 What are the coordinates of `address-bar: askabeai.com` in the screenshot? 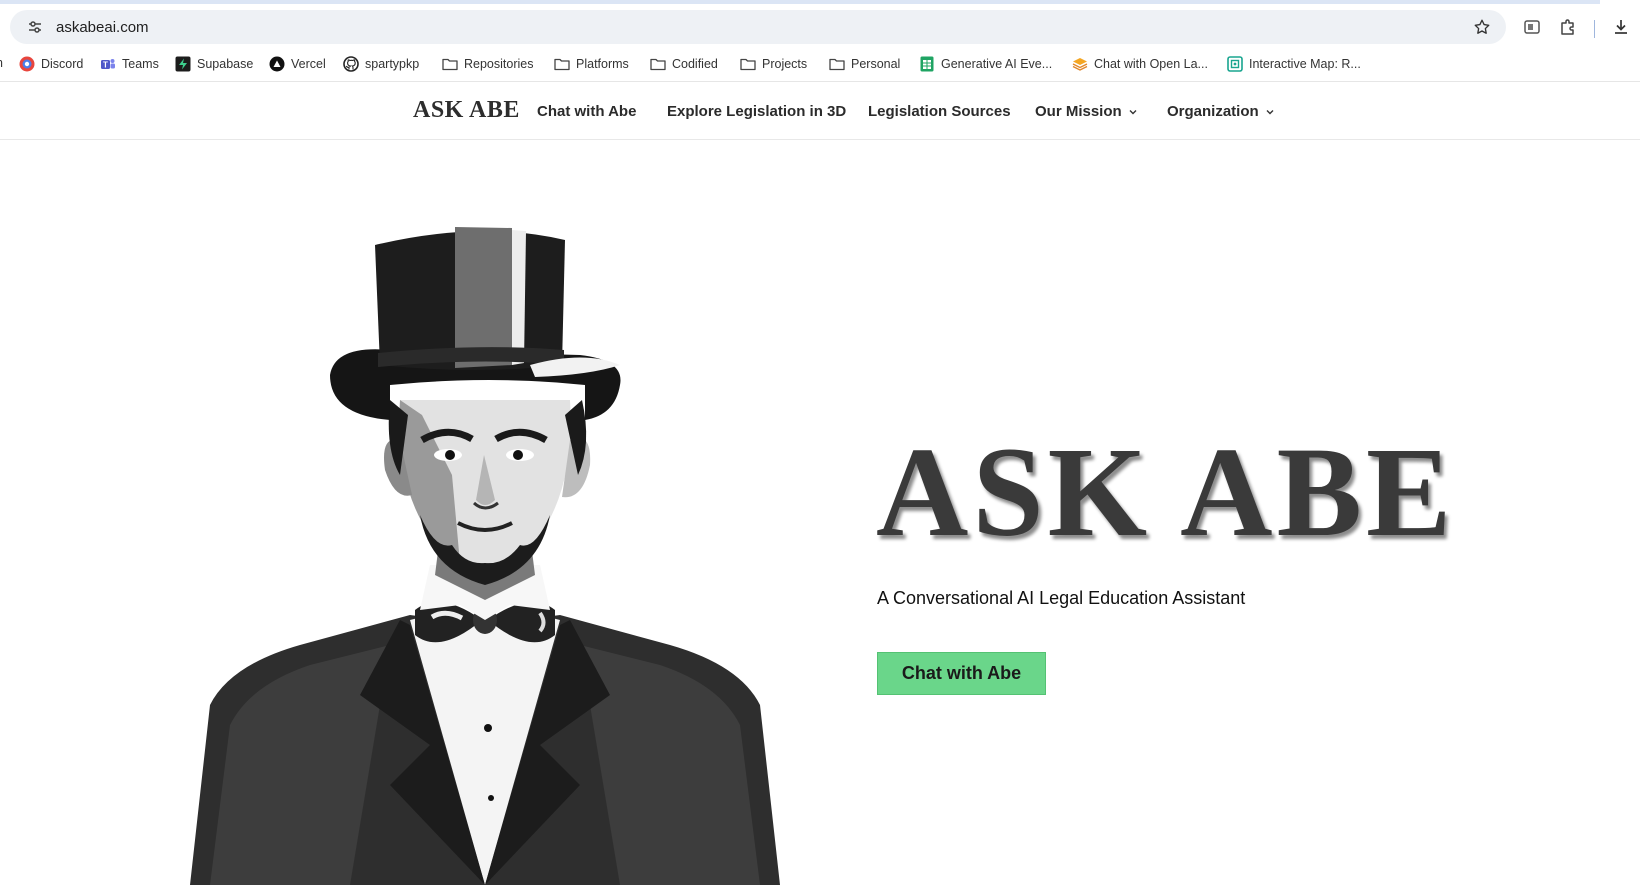 It's located at (758, 27).